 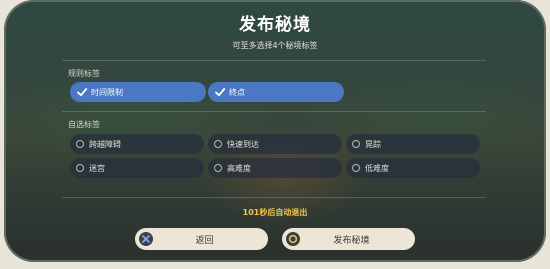 I want to click on optional-tag-label: 晃踪, so click(x=373, y=144).